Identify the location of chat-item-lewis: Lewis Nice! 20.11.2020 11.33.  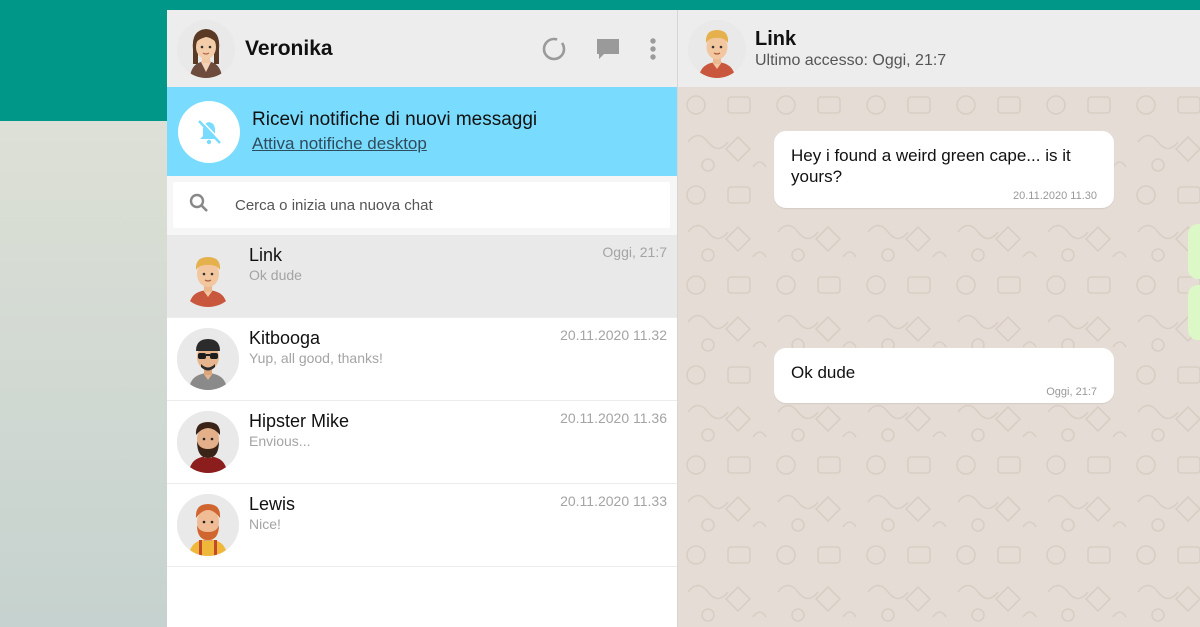
(422, 525).